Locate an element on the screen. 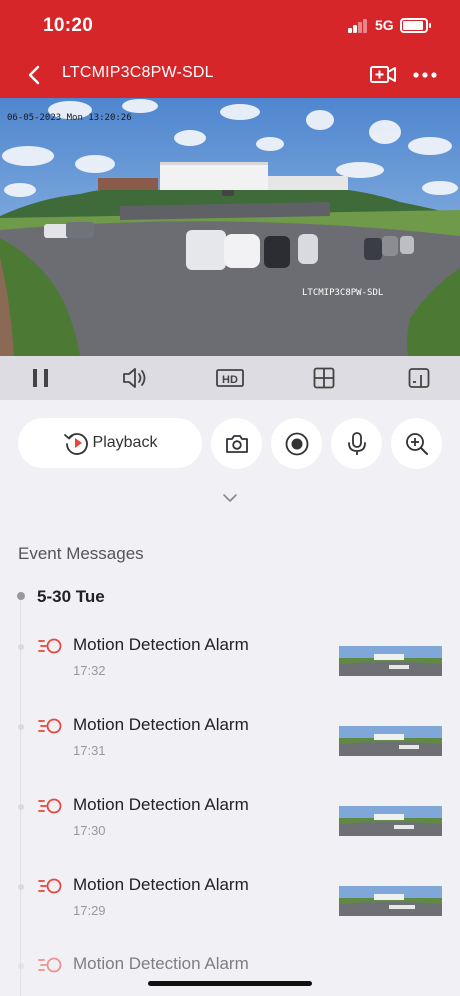 This screenshot has width=460, height=996. zoom-in-icon is located at coordinates (416, 443).